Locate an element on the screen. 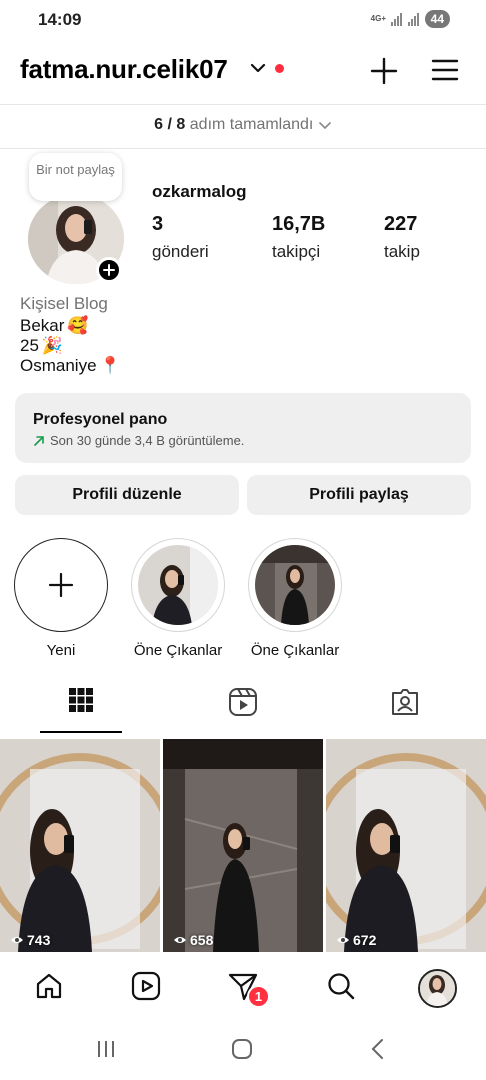 The height and width of the screenshot is (1080, 486). view-count: 658 is located at coordinates (193, 940).